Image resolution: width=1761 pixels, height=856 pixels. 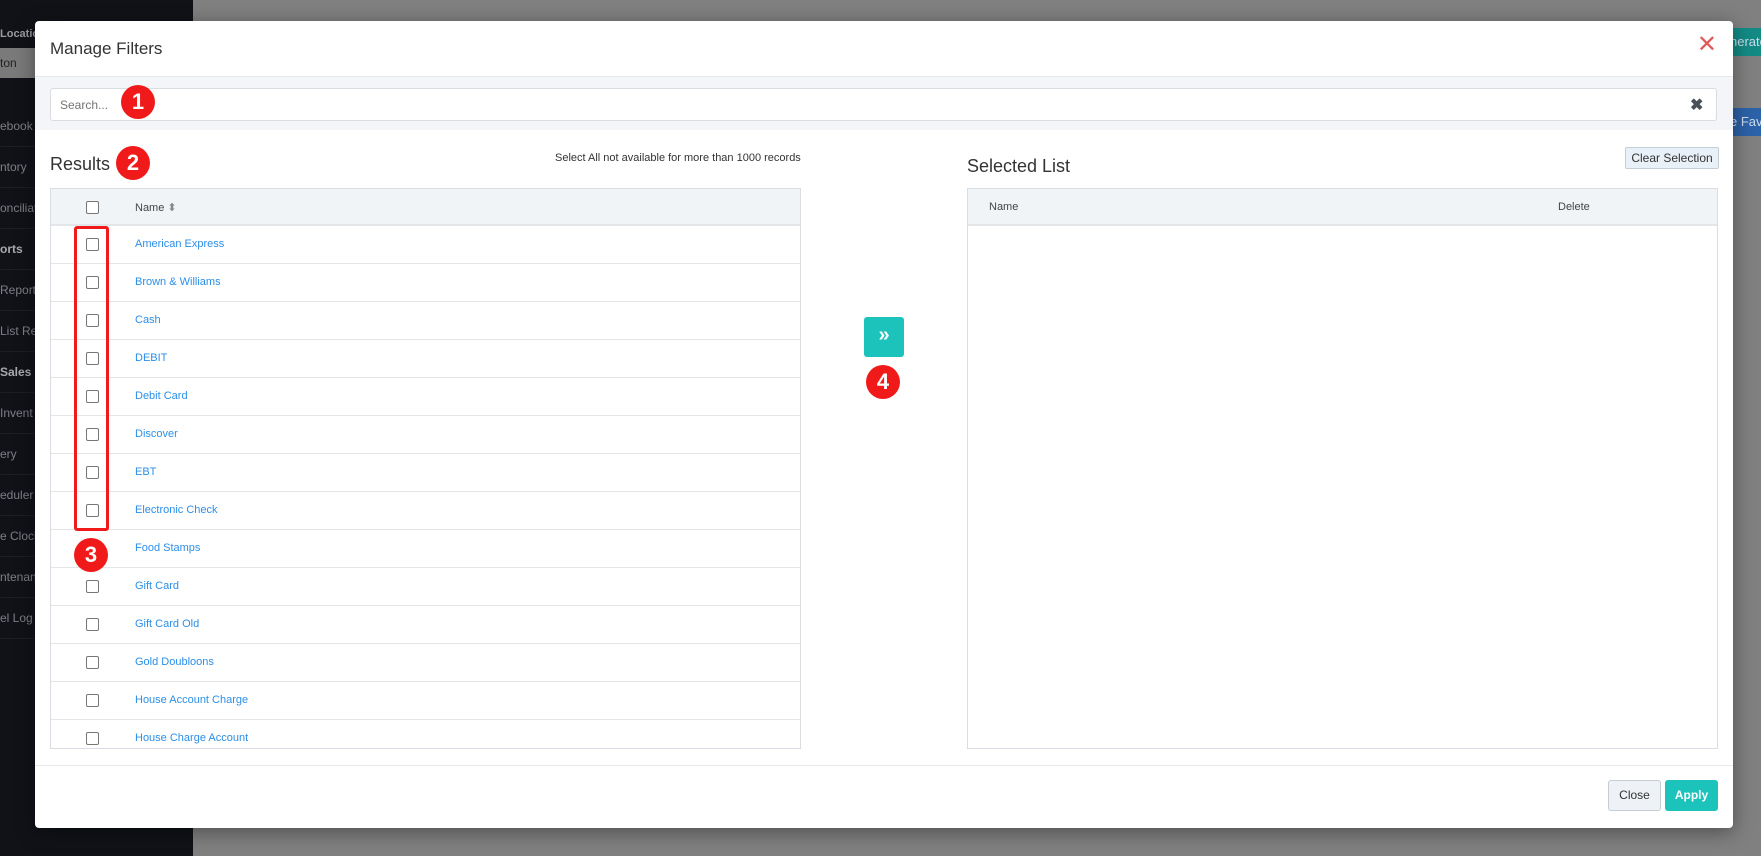 I want to click on result-name-link: Cash, so click(x=148, y=320).